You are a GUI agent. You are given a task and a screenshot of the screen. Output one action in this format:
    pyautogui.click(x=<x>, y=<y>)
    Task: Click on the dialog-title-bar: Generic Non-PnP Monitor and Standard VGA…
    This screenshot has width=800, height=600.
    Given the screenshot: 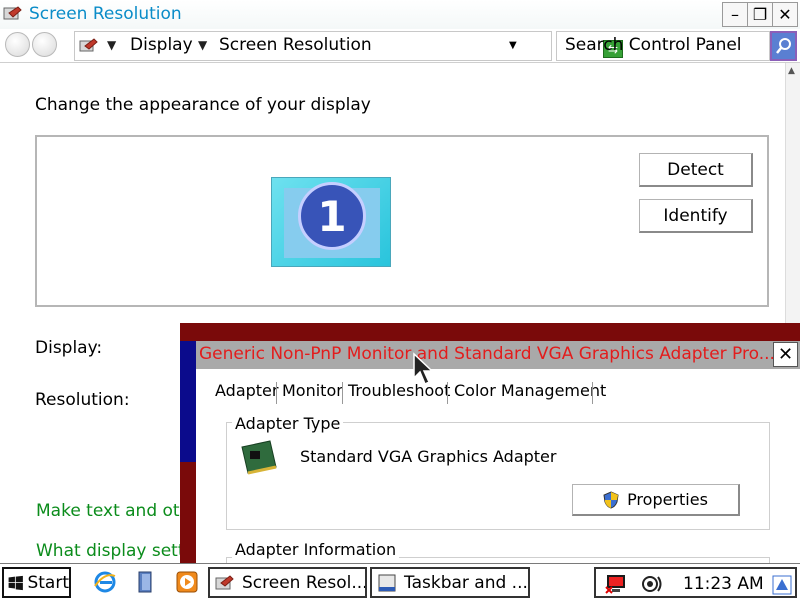 What is the action you would take?
    pyautogui.click(x=498, y=355)
    